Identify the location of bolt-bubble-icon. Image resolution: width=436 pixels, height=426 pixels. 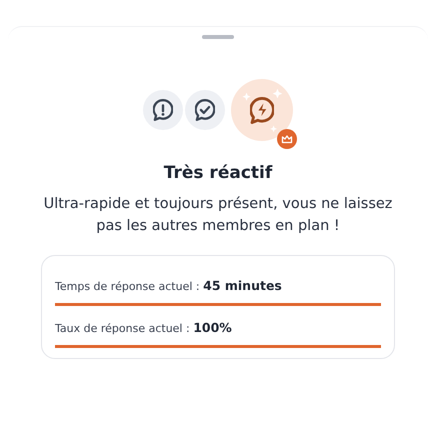
(262, 110).